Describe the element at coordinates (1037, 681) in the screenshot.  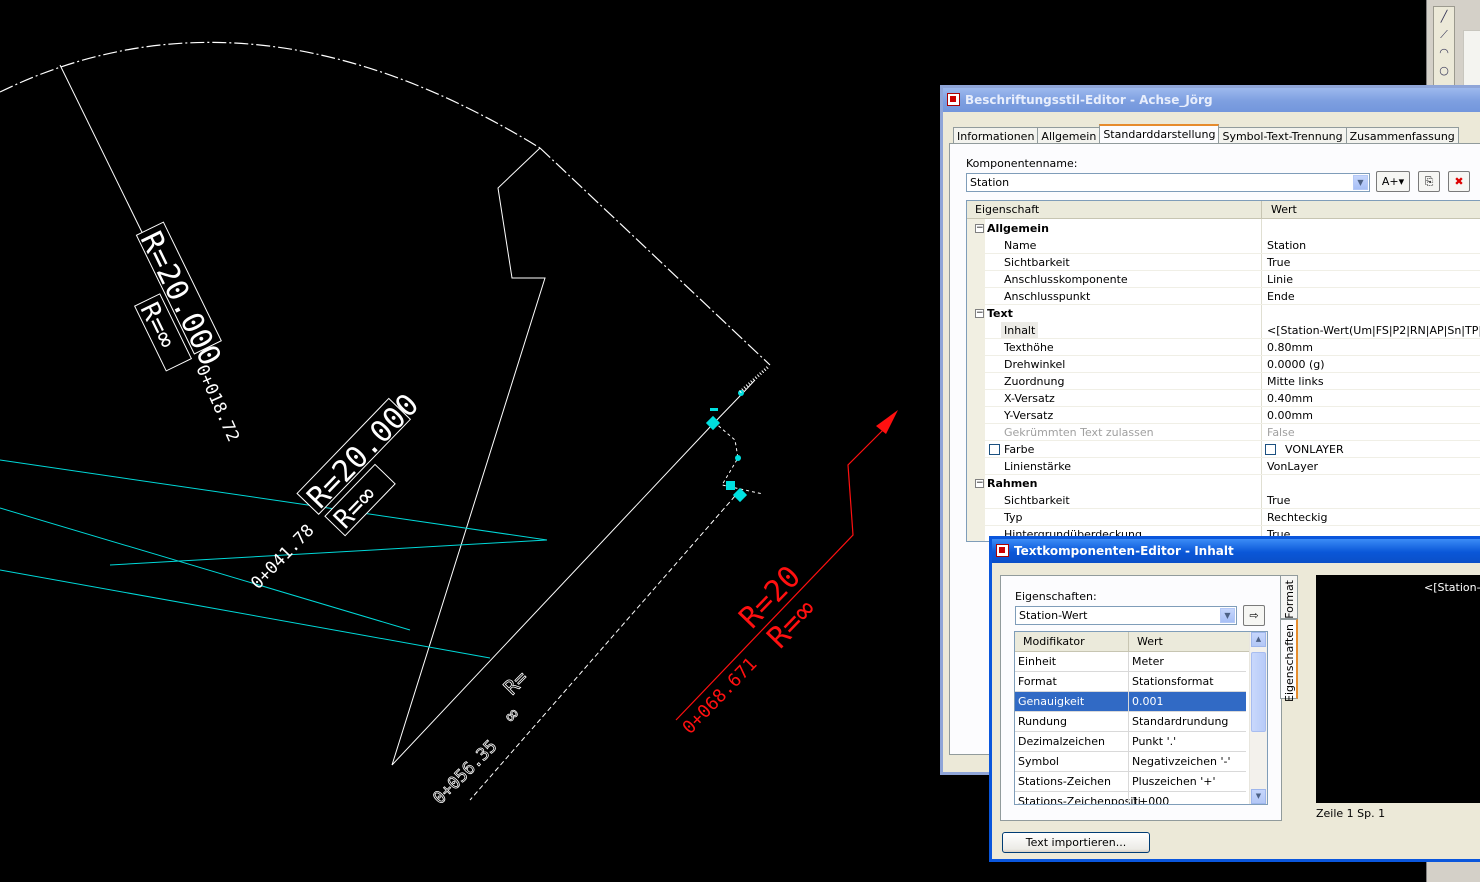
I see `modifier-name: Format` at that location.